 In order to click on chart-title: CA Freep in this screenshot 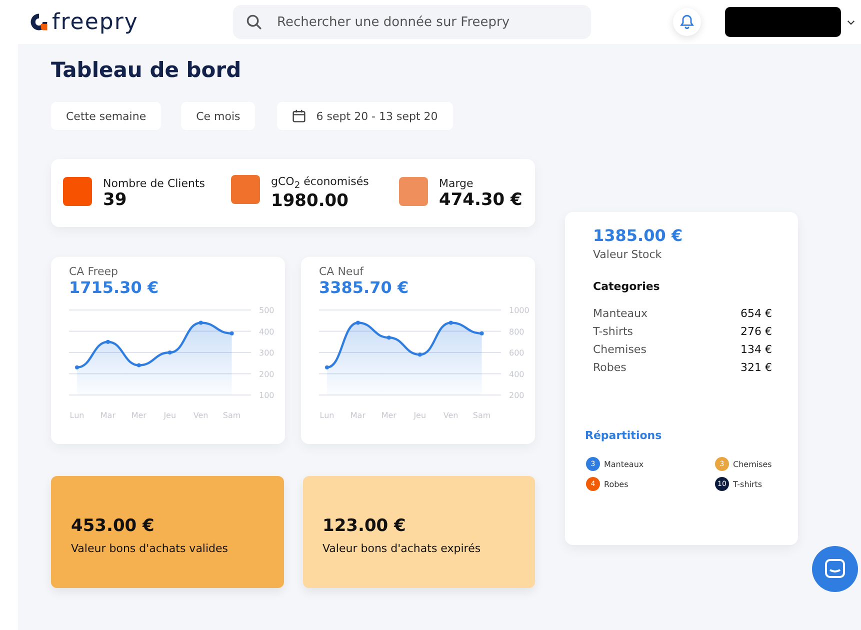, I will do `click(94, 271)`.